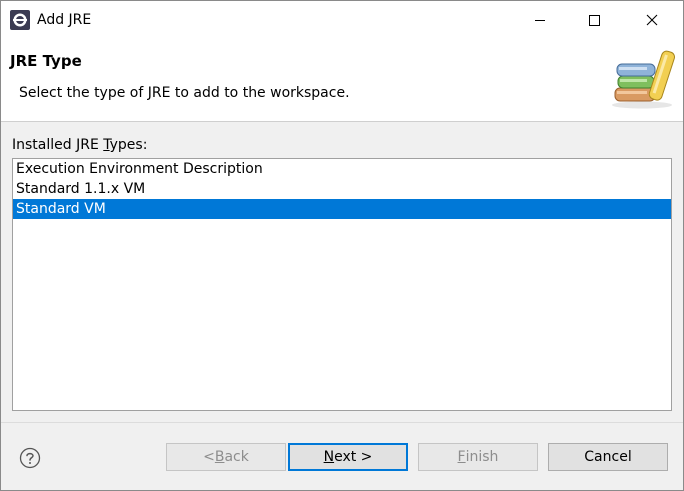 The height and width of the screenshot is (491, 684). What do you see at coordinates (128, 145) in the screenshot?
I see `label-suffix: ypes:` at bounding box center [128, 145].